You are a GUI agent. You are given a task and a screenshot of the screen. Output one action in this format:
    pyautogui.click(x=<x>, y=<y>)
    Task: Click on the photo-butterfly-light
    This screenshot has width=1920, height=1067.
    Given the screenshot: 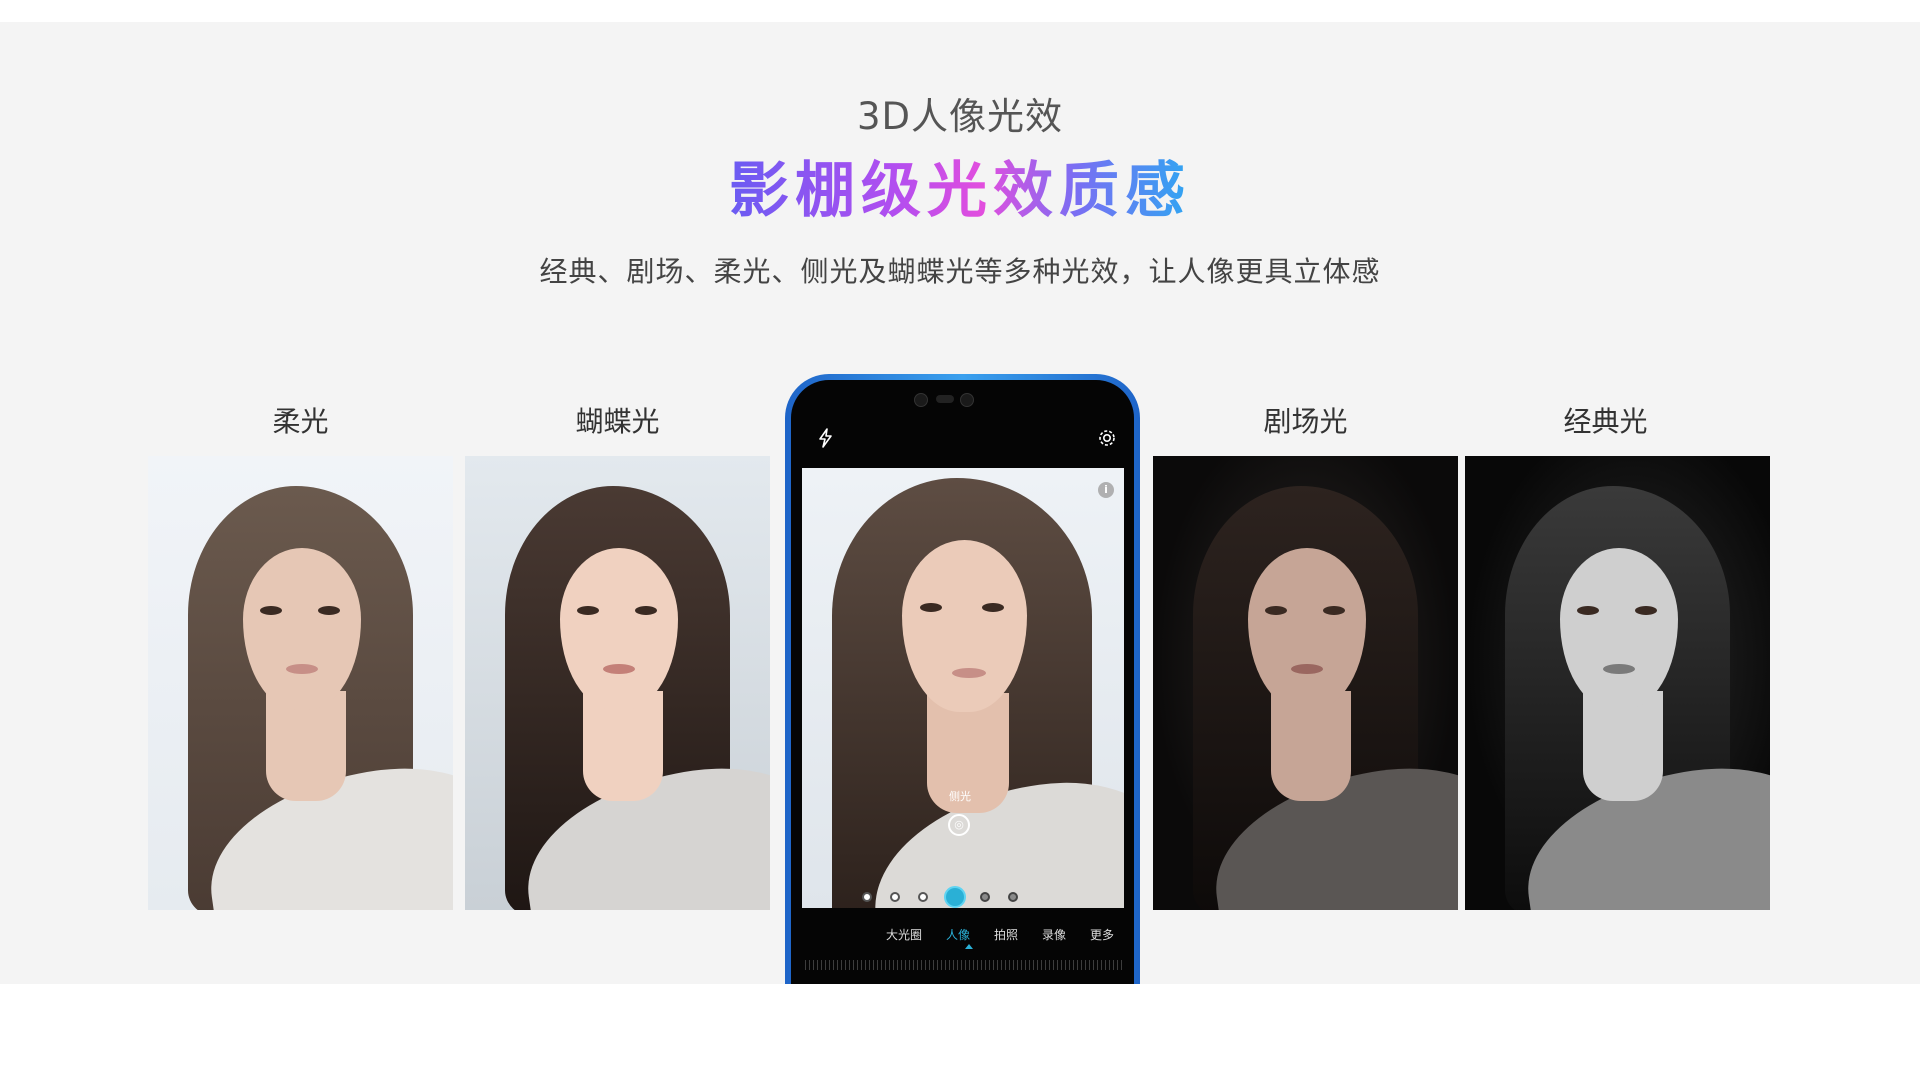 What is the action you would take?
    pyautogui.click(x=617, y=683)
    